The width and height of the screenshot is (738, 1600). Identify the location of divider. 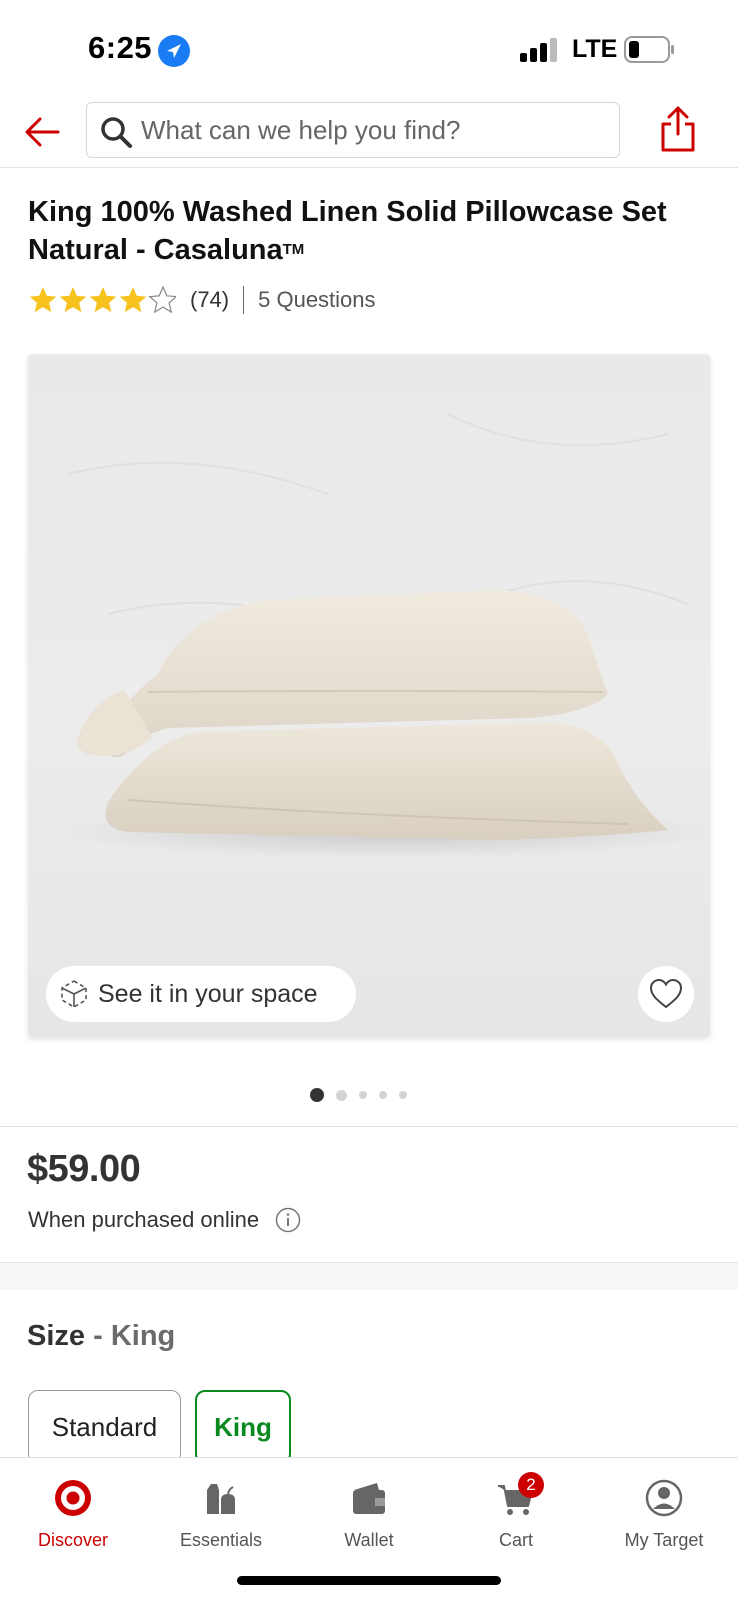
(369, 1126).